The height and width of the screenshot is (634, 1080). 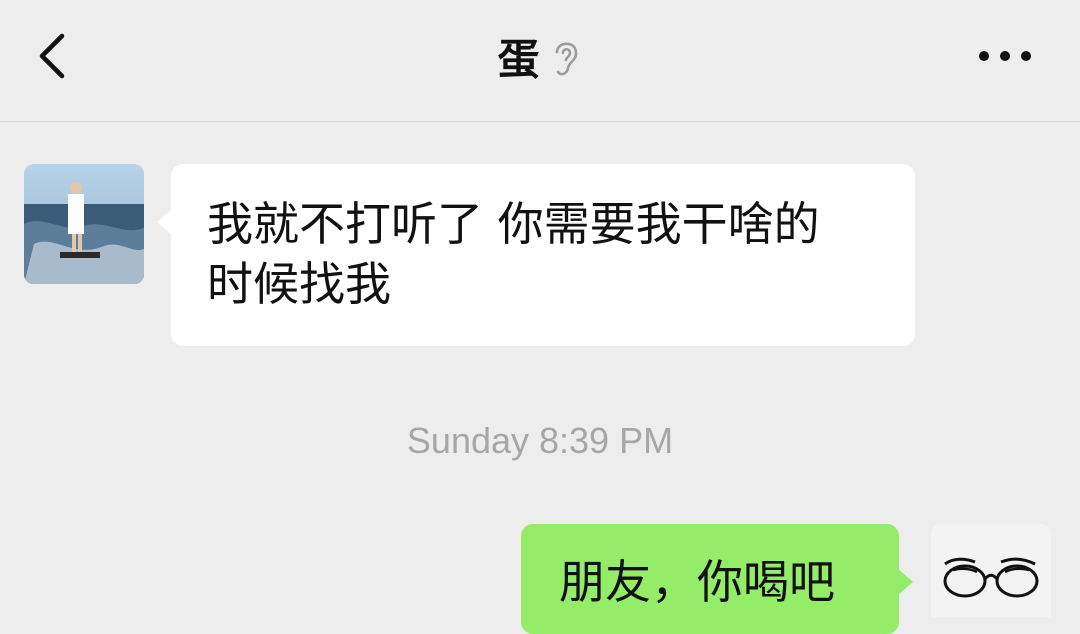 What do you see at coordinates (52, 56) in the screenshot?
I see `chevron-left-icon` at bounding box center [52, 56].